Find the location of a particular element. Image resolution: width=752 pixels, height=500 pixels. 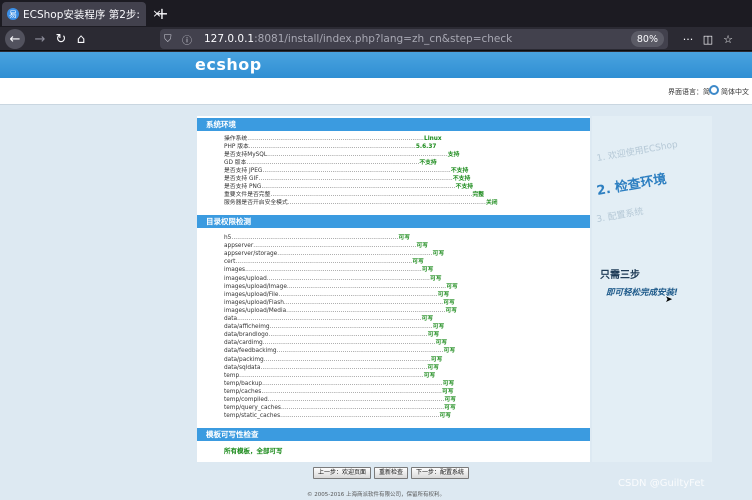

system-env-title: 系统环境 is located at coordinates (393, 124).